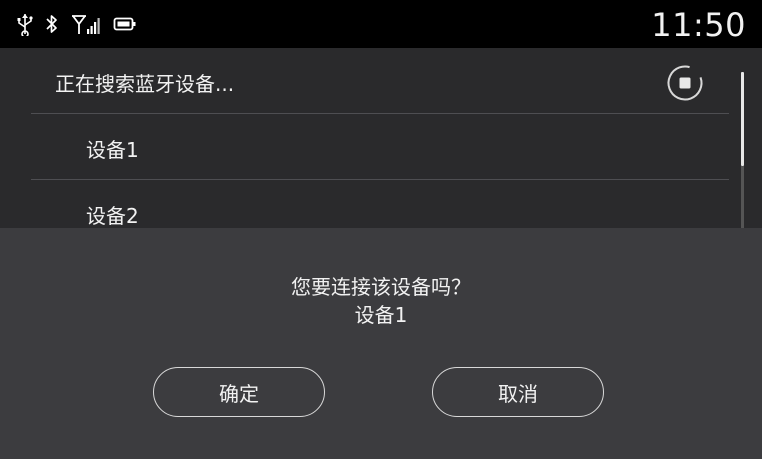 The height and width of the screenshot is (459, 762). I want to click on scrollbar-thumb, so click(742, 119).